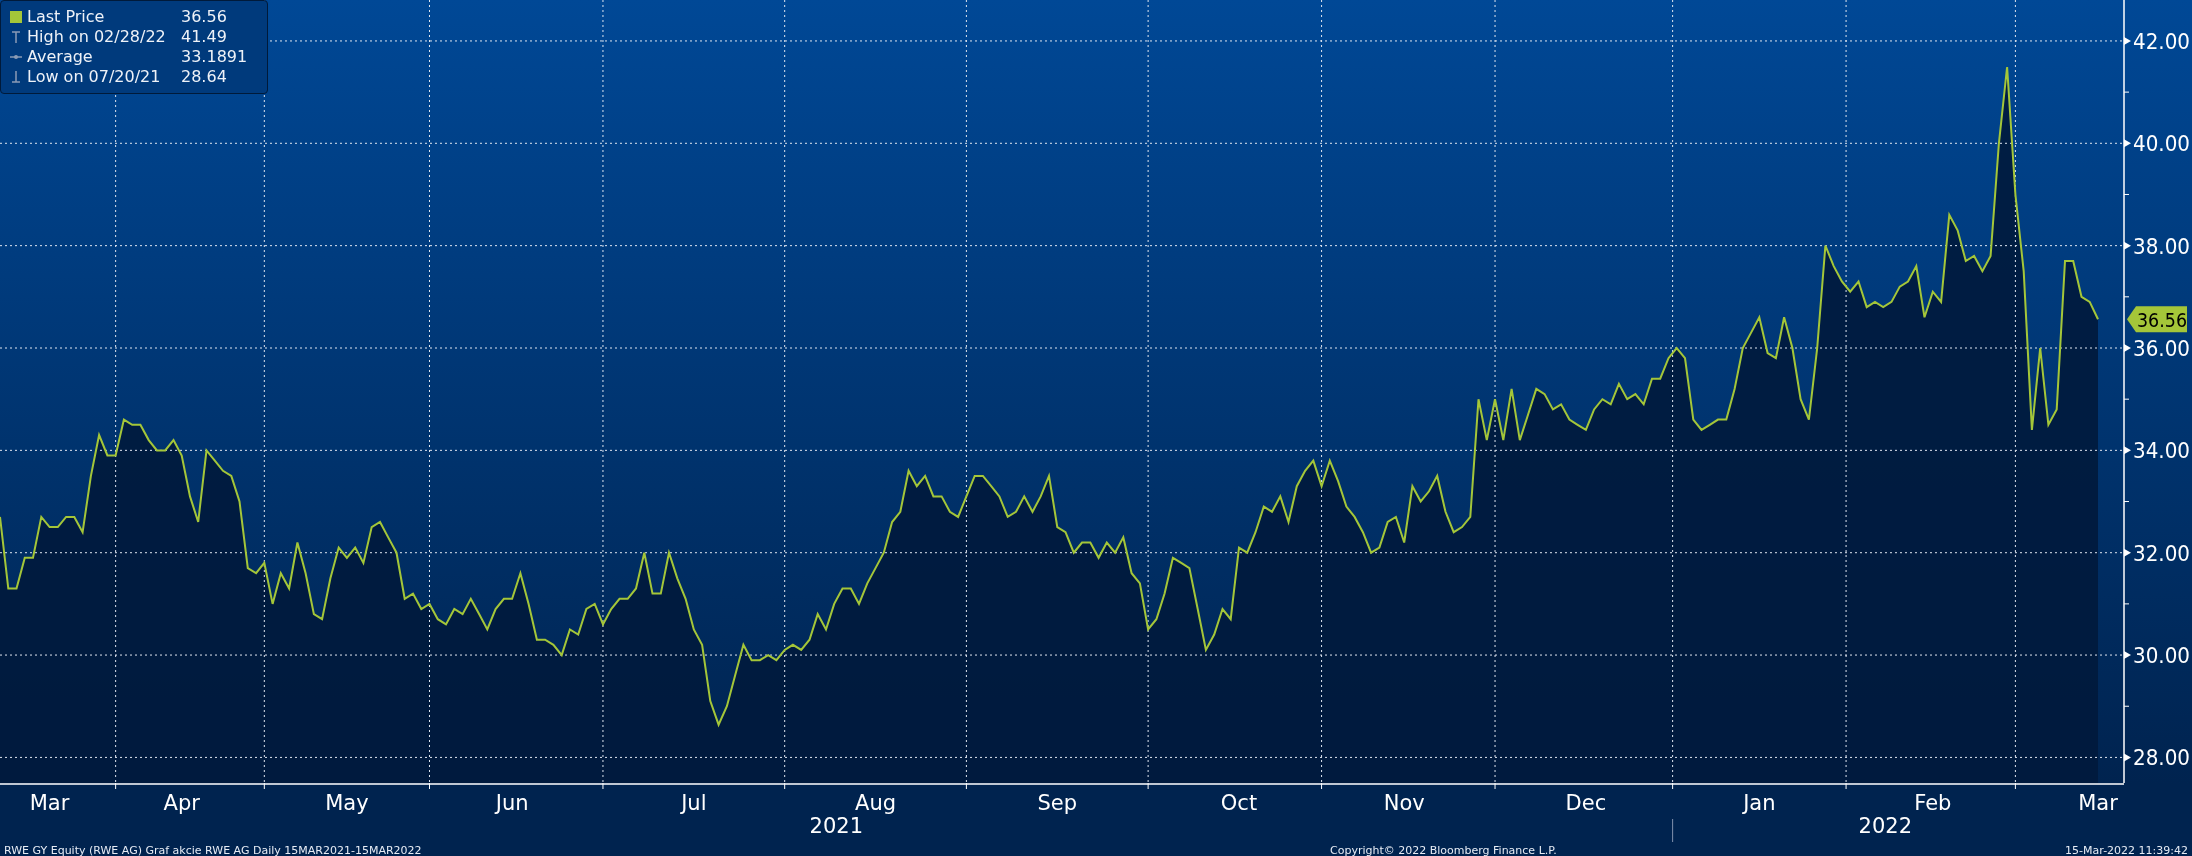 The image size is (2192, 856). I want to click on x-axis-label: May, so click(347, 803).